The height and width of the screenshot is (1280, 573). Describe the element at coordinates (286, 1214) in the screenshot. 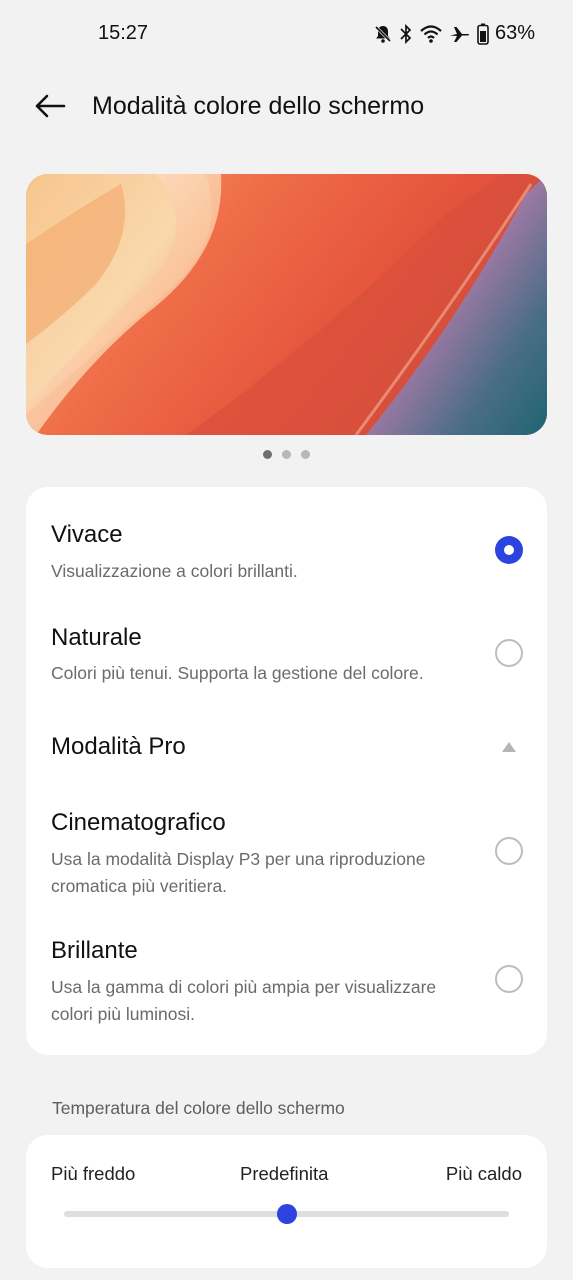

I see `temperature-slider-thumb` at that location.